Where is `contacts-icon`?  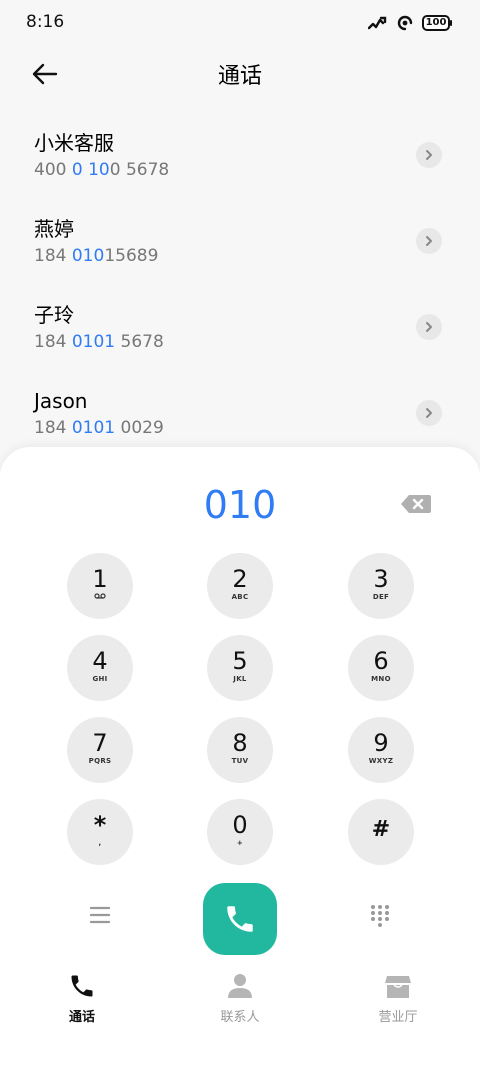 contacts-icon is located at coordinates (240, 986).